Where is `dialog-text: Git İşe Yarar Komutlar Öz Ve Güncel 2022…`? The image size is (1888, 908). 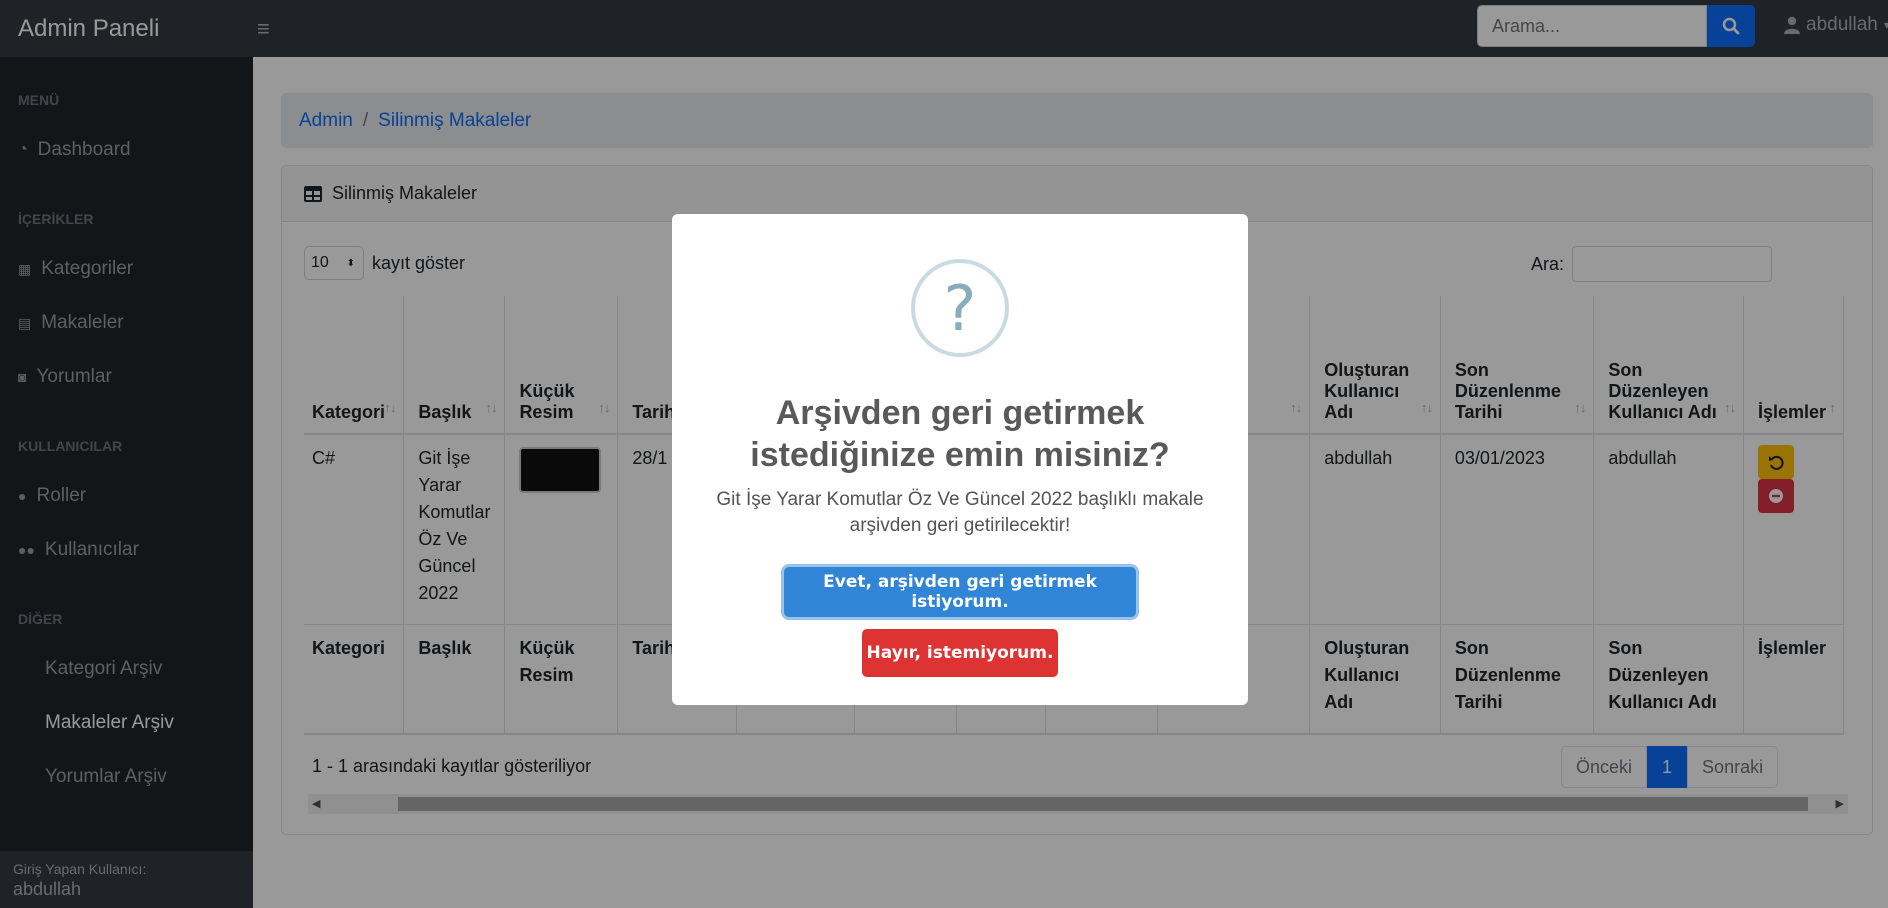 dialog-text: Git İşe Yarar Komutlar Öz Ve Güncel 2022… is located at coordinates (960, 512).